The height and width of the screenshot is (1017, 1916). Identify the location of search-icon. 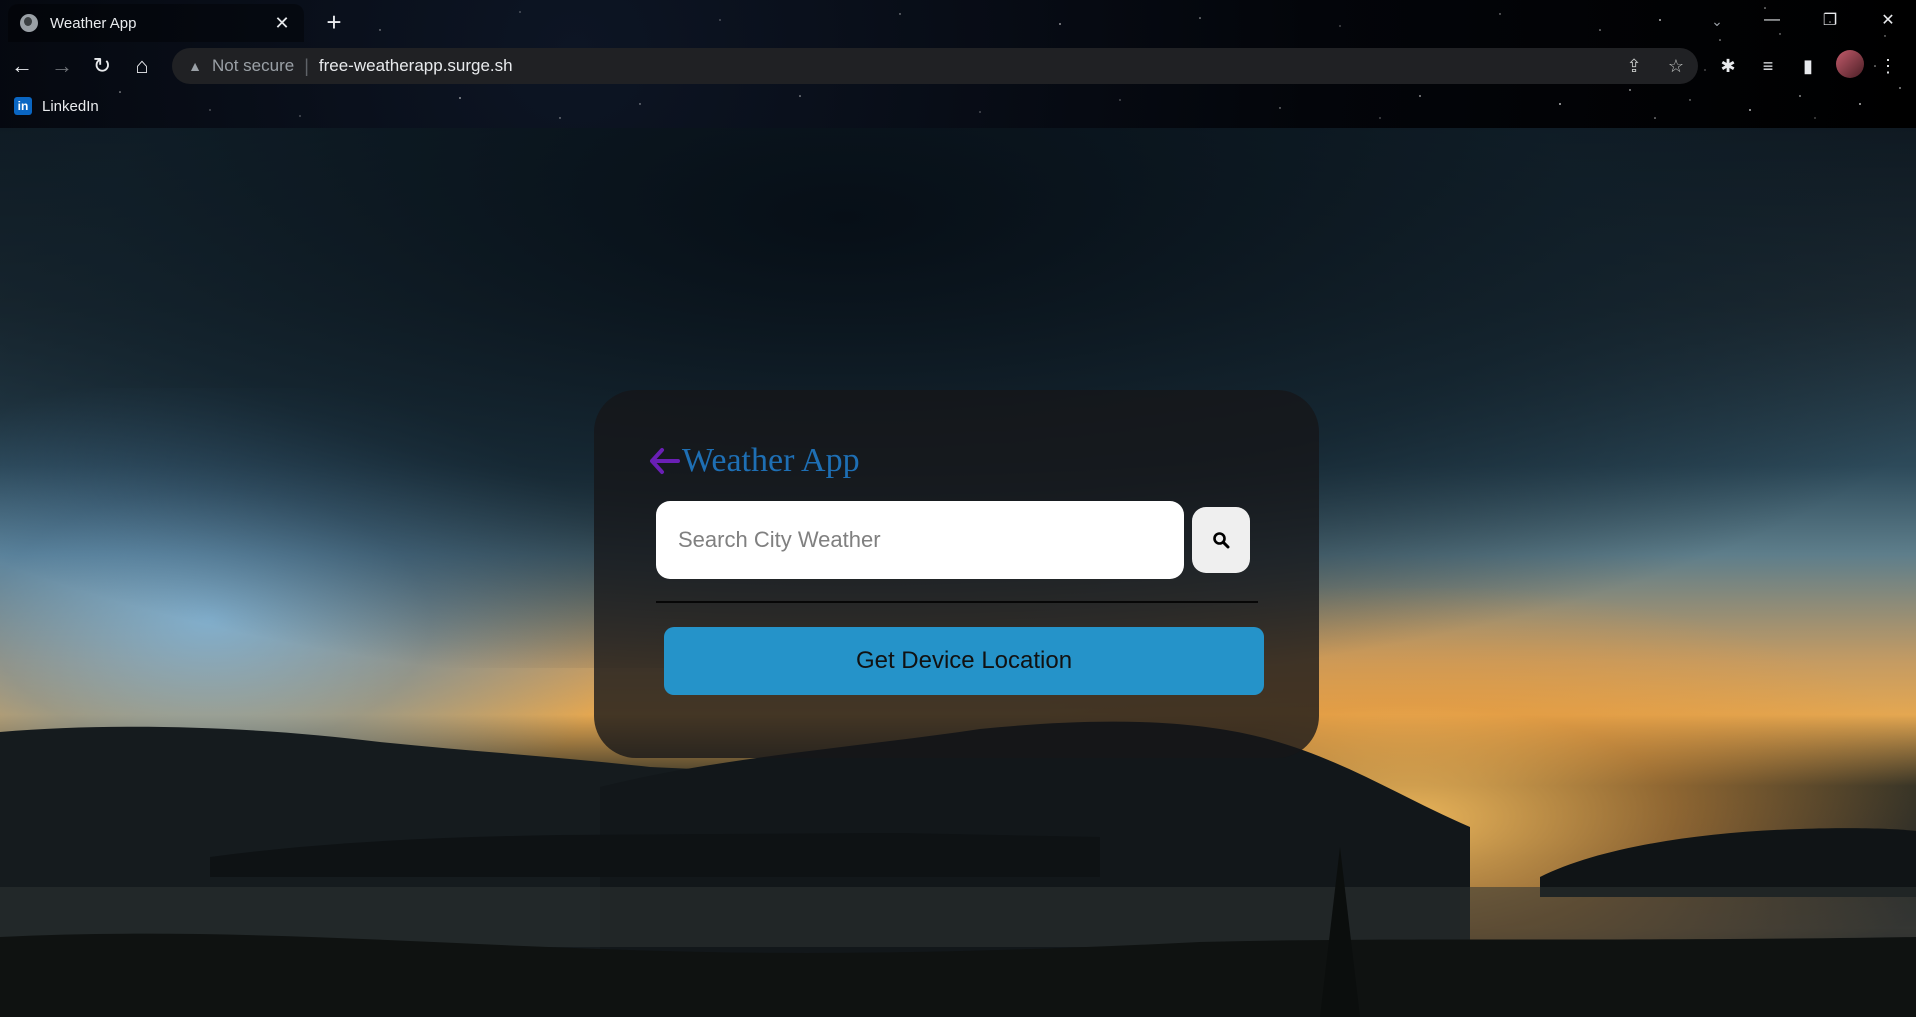
(1221, 540).